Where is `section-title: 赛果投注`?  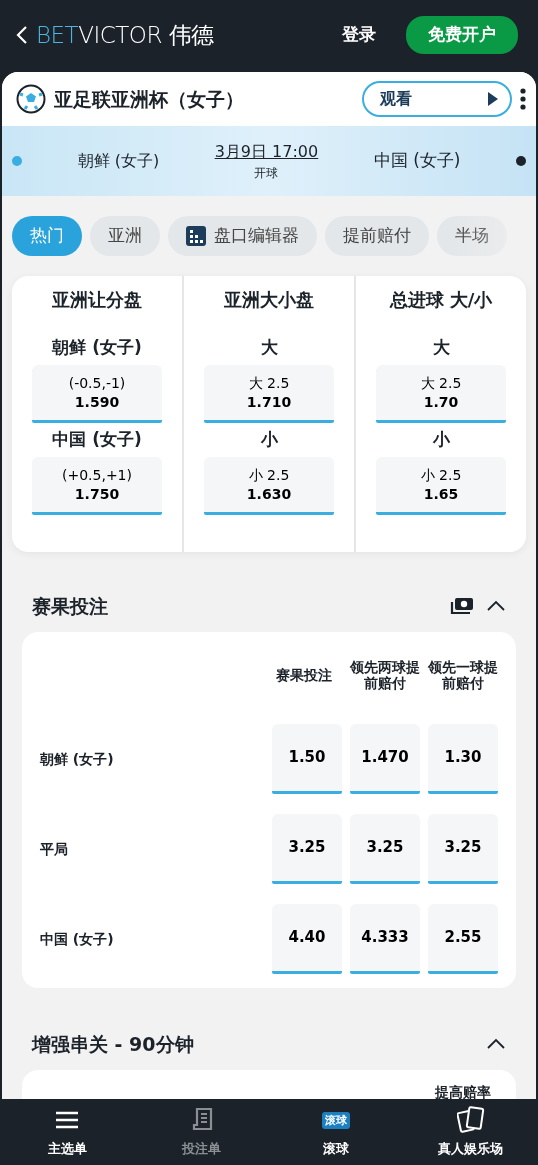
section-title: 赛果投注 is located at coordinates (70, 606).